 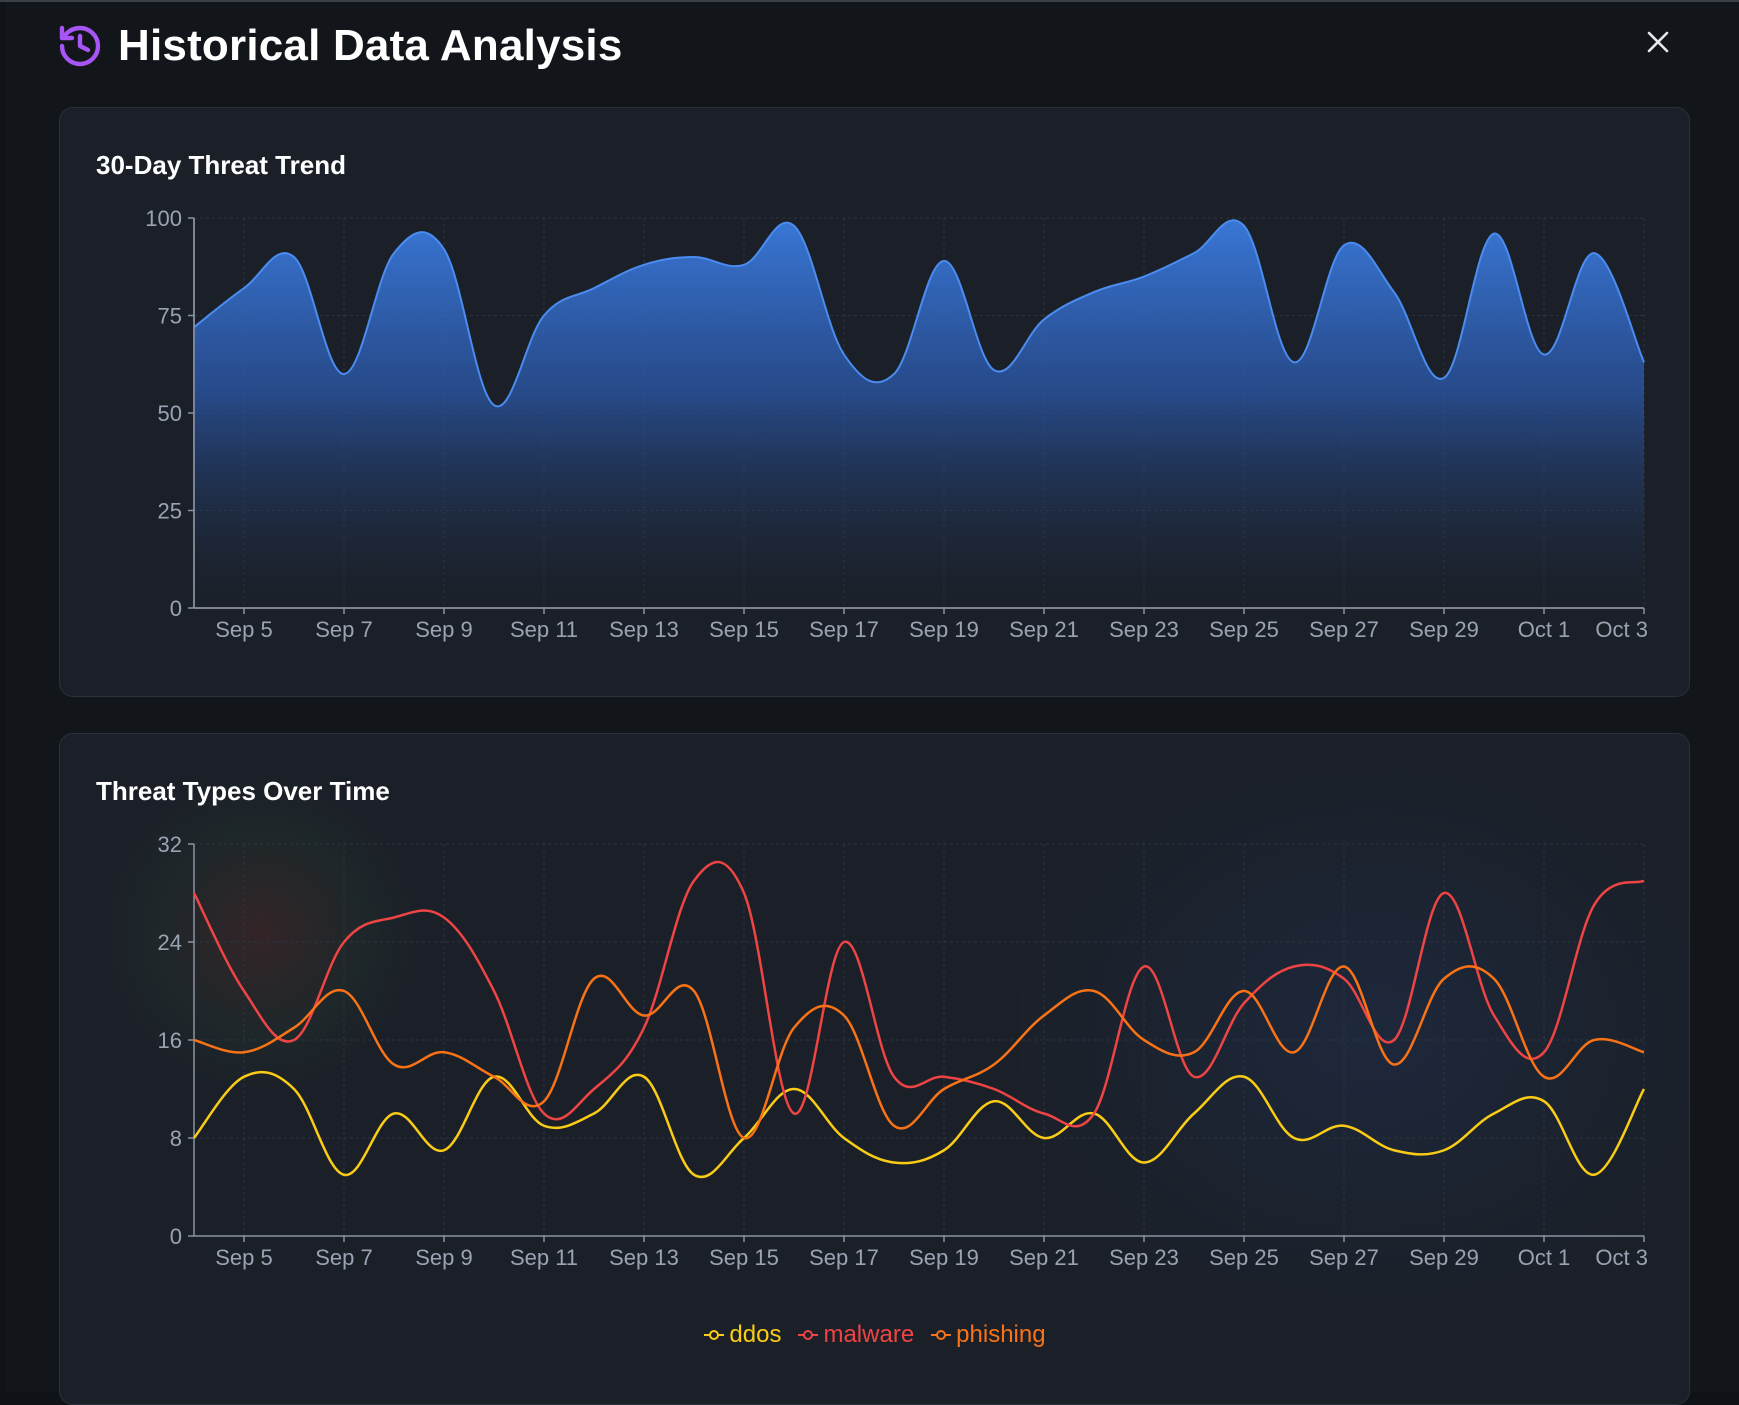 What do you see at coordinates (544, 1257) in the screenshot?
I see `types-x-tick-label: Sep 11` at bounding box center [544, 1257].